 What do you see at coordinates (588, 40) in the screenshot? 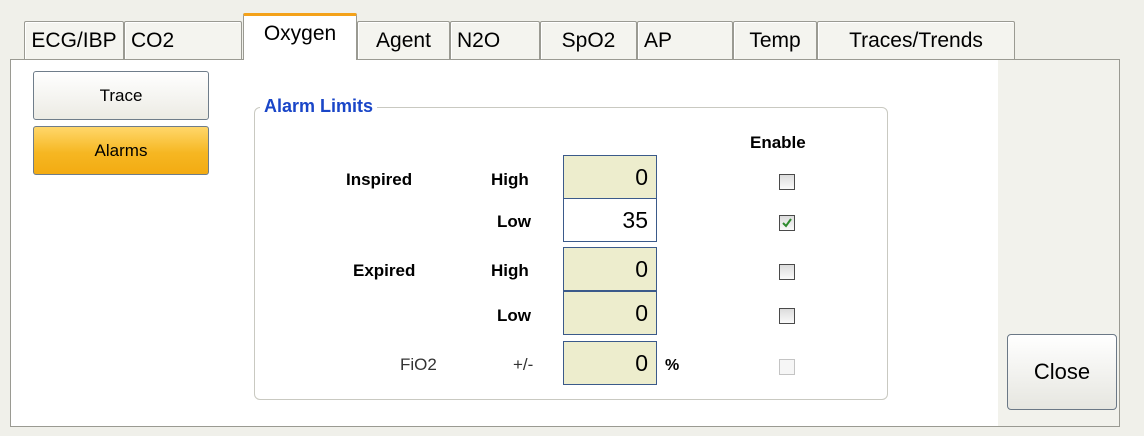
I see `tab-spo2: SpO2` at bounding box center [588, 40].